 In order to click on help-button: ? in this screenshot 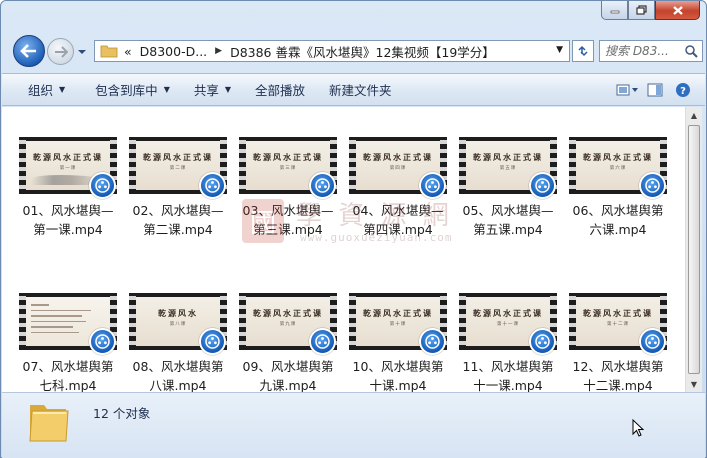, I will do `click(683, 90)`.